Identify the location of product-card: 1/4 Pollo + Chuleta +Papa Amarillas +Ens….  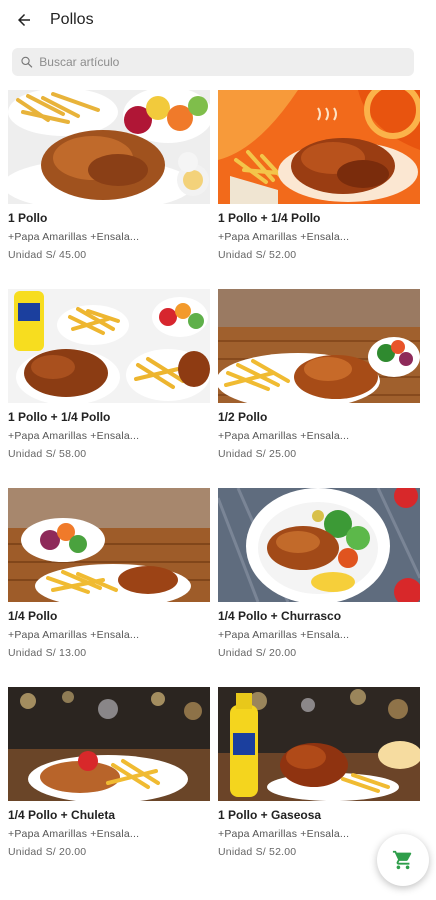
(109, 773).